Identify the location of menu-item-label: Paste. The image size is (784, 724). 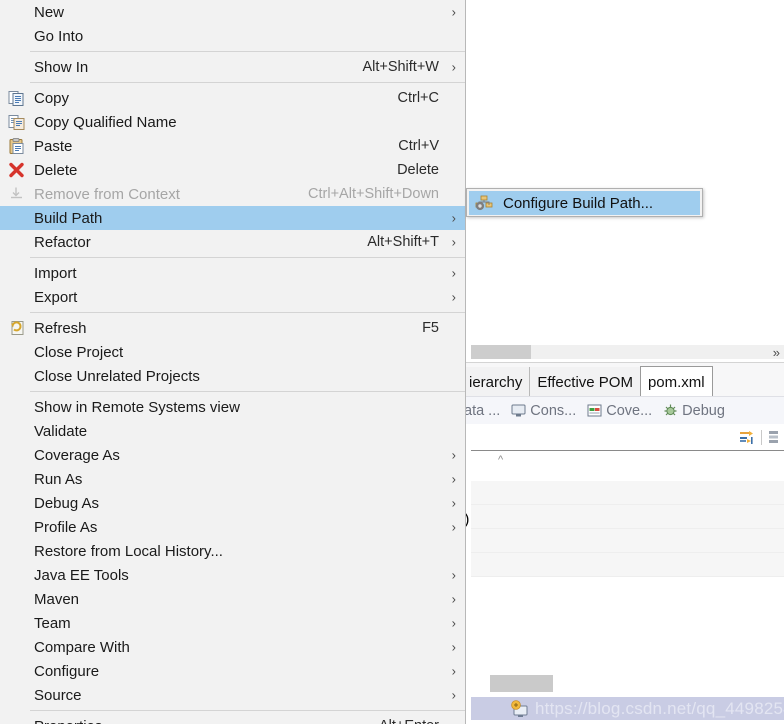
(53, 146).